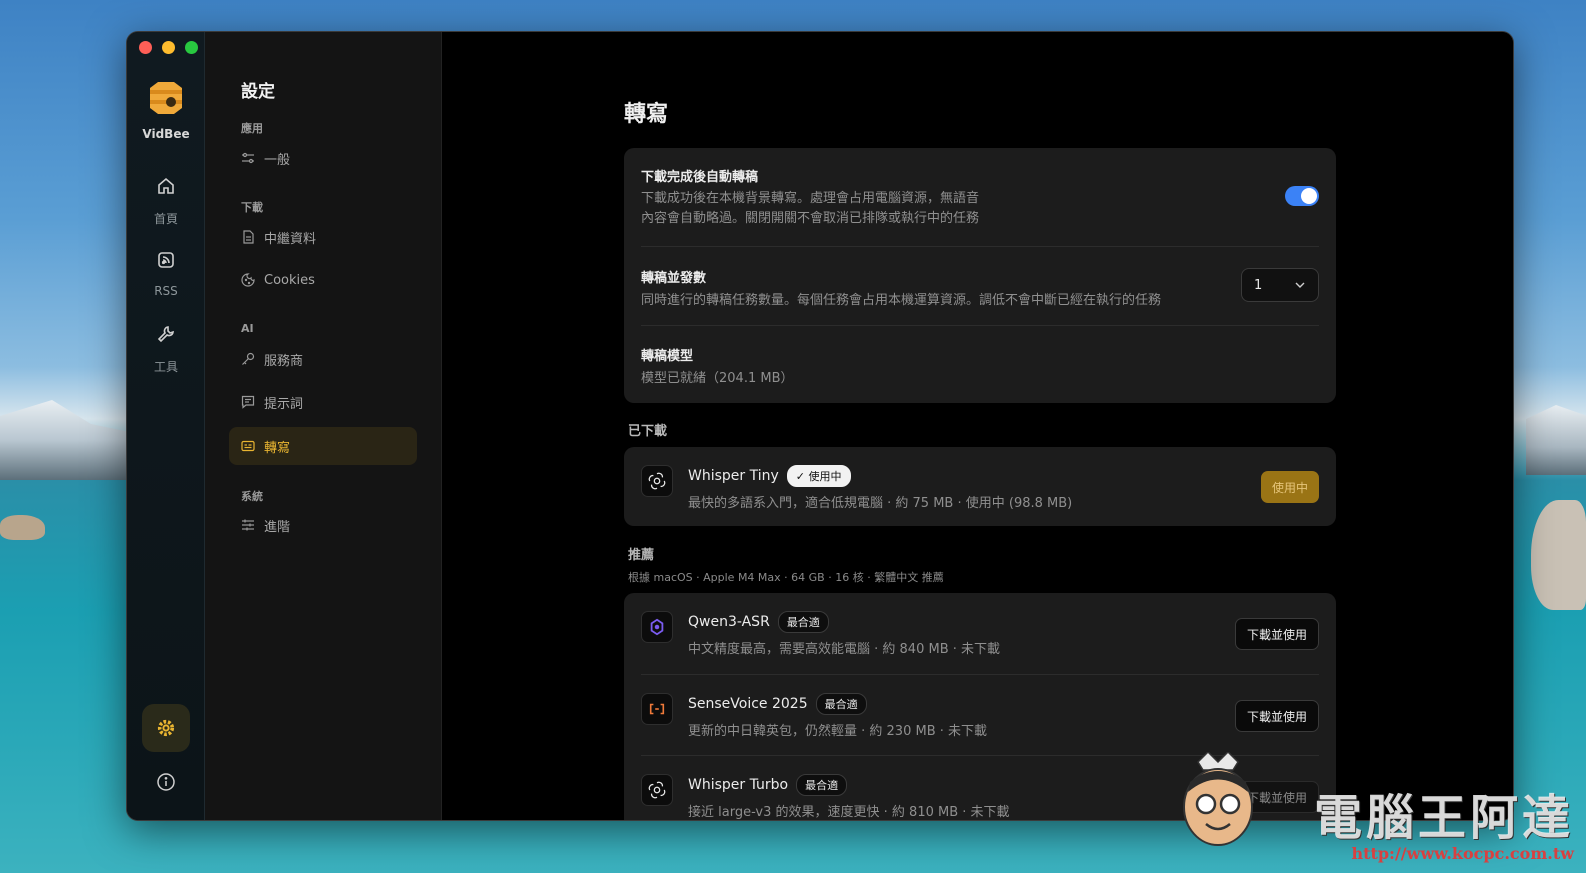  I want to click on window-controls, so click(168, 47).